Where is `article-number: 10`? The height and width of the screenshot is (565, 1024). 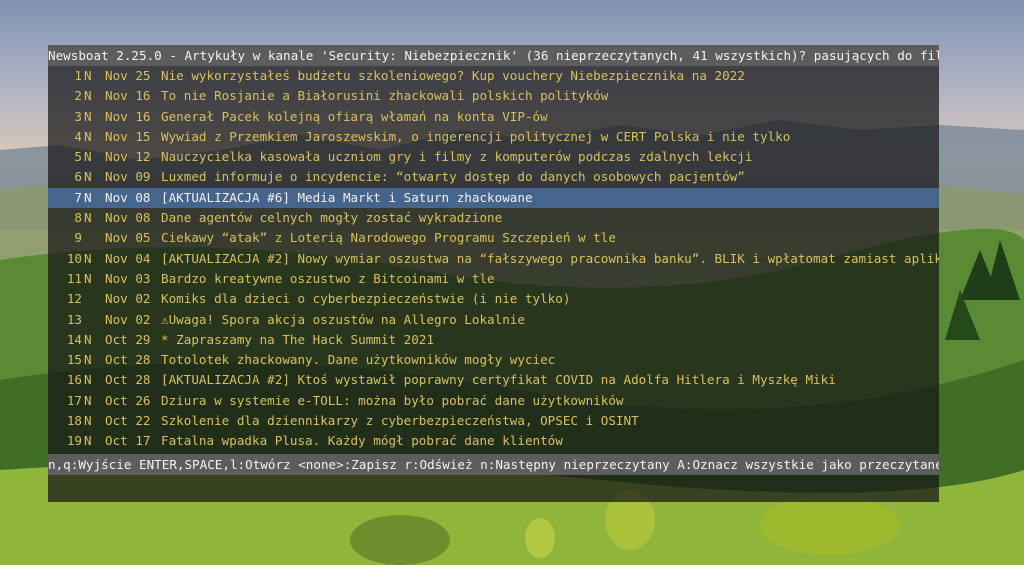 article-number: 10 is located at coordinates (74, 258).